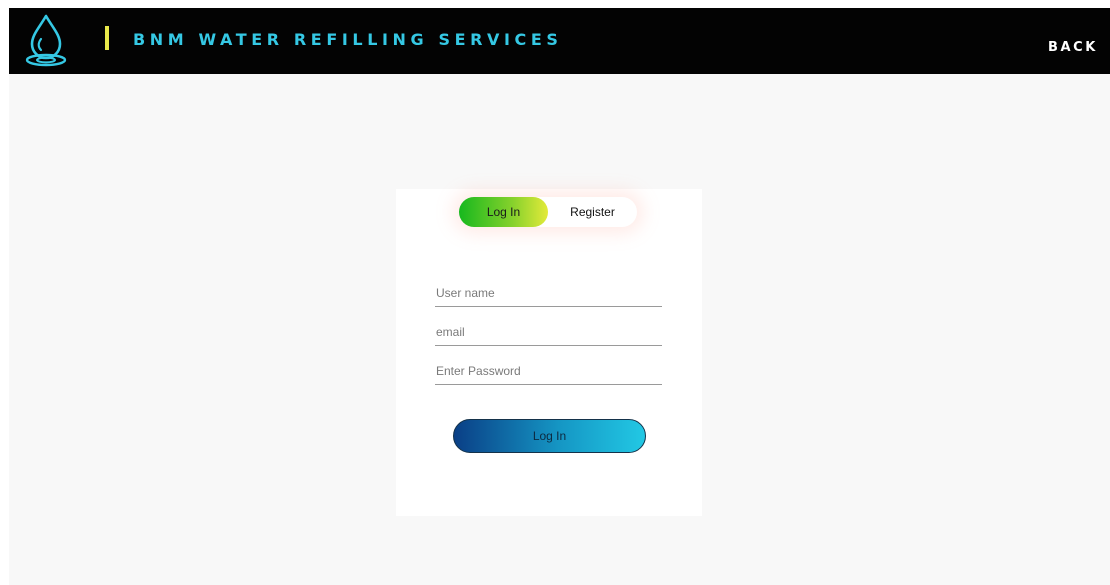  What do you see at coordinates (503, 212) in the screenshot?
I see `tab-login: Log In` at bounding box center [503, 212].